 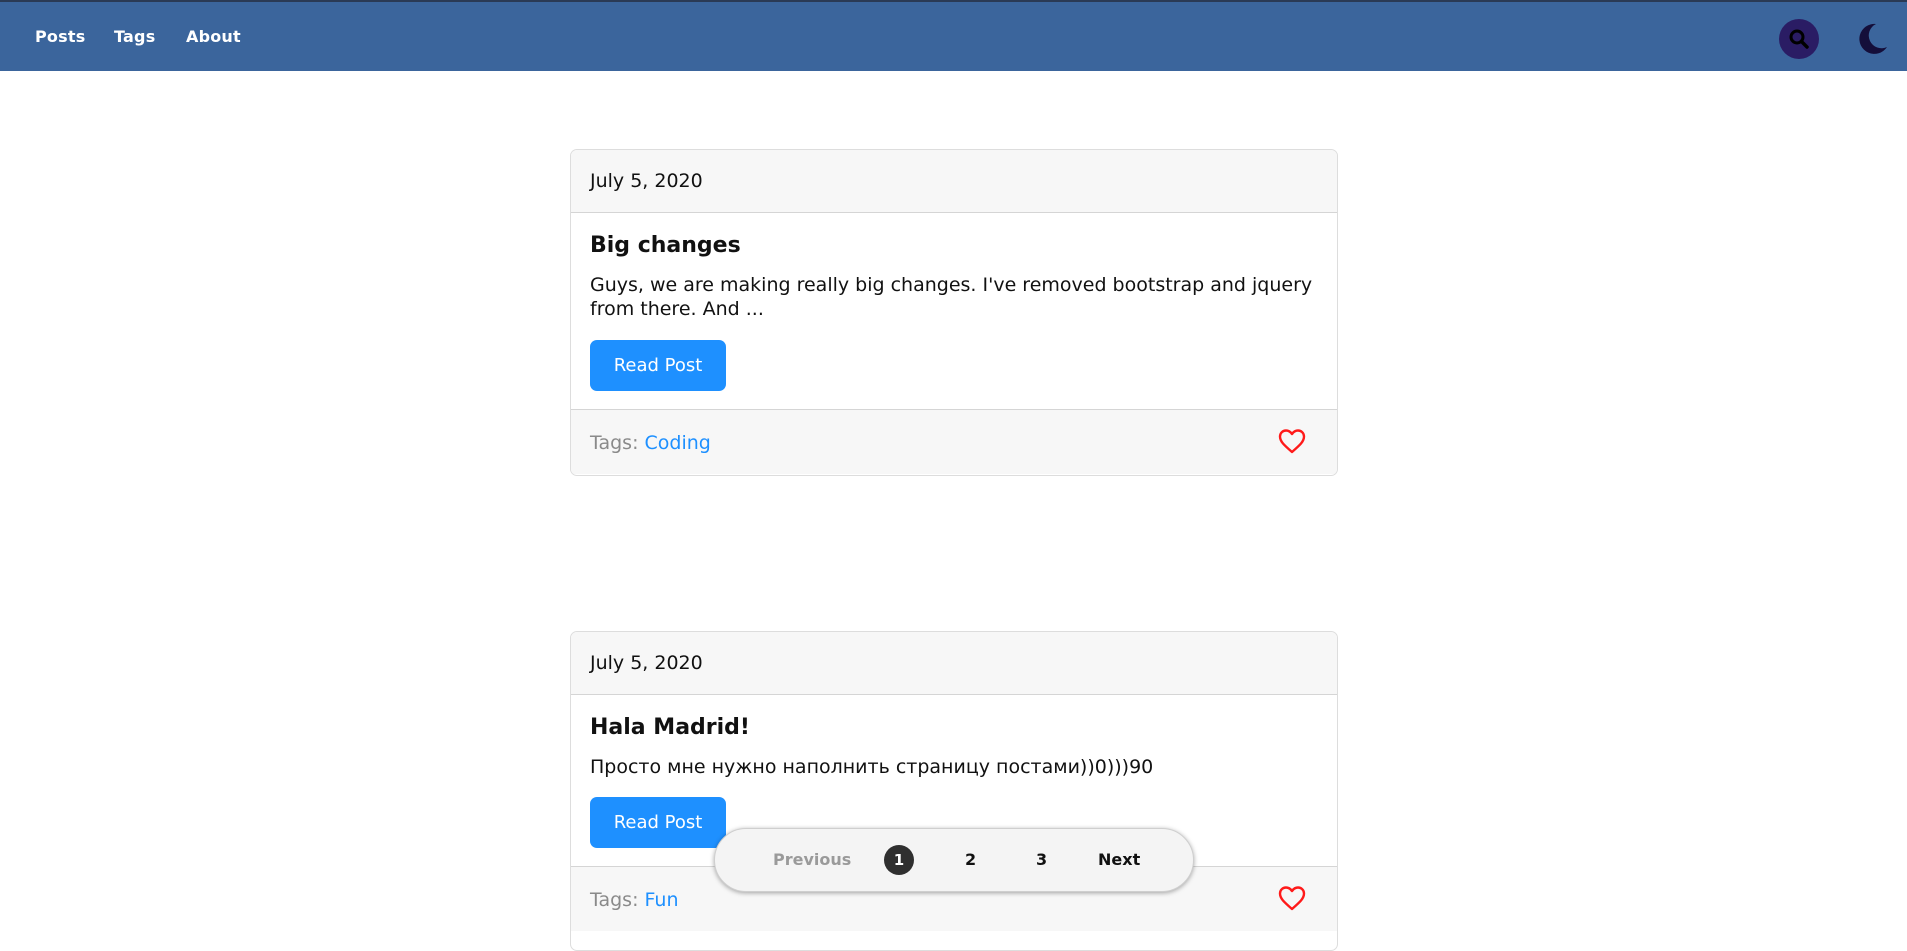 I want to click on tag-link: Coding, so click(x=678, y=443).